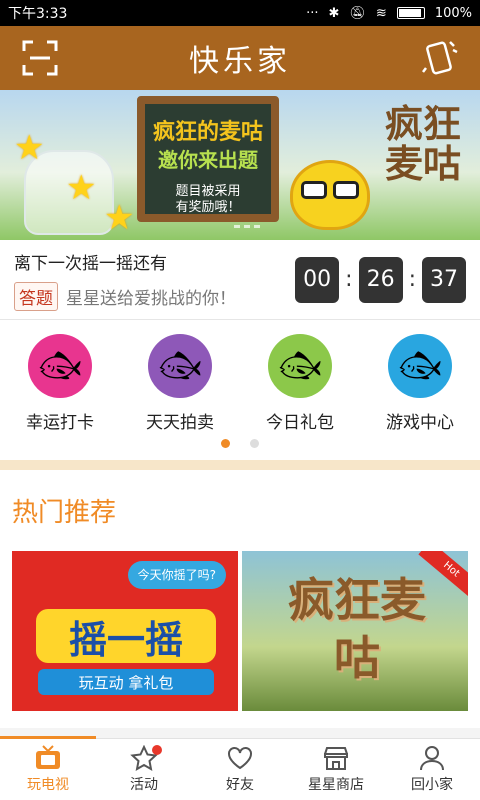 The width and height of the screenshot is (480, 800). Describe the element at coordinates (240, 61) in the screenshot. I see `page-title: 快乐家` at that location.